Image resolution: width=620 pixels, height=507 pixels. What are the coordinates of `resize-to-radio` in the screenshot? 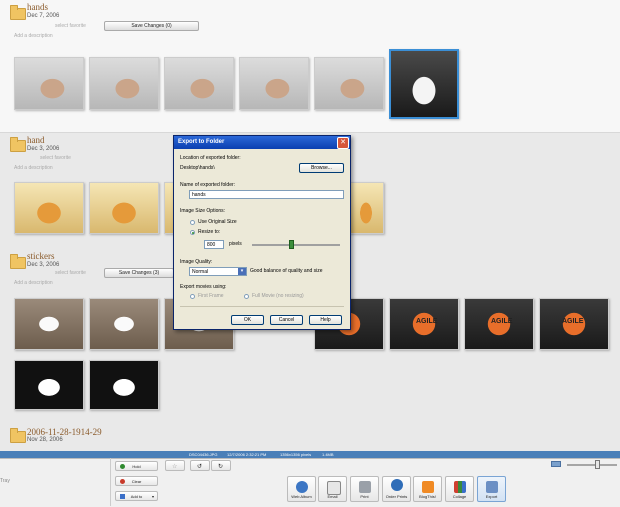 It's located at (192, 232).